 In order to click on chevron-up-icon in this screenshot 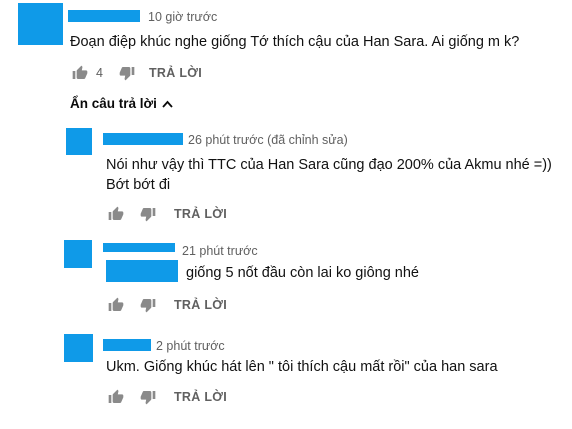, I will do `click(167, 104)`.